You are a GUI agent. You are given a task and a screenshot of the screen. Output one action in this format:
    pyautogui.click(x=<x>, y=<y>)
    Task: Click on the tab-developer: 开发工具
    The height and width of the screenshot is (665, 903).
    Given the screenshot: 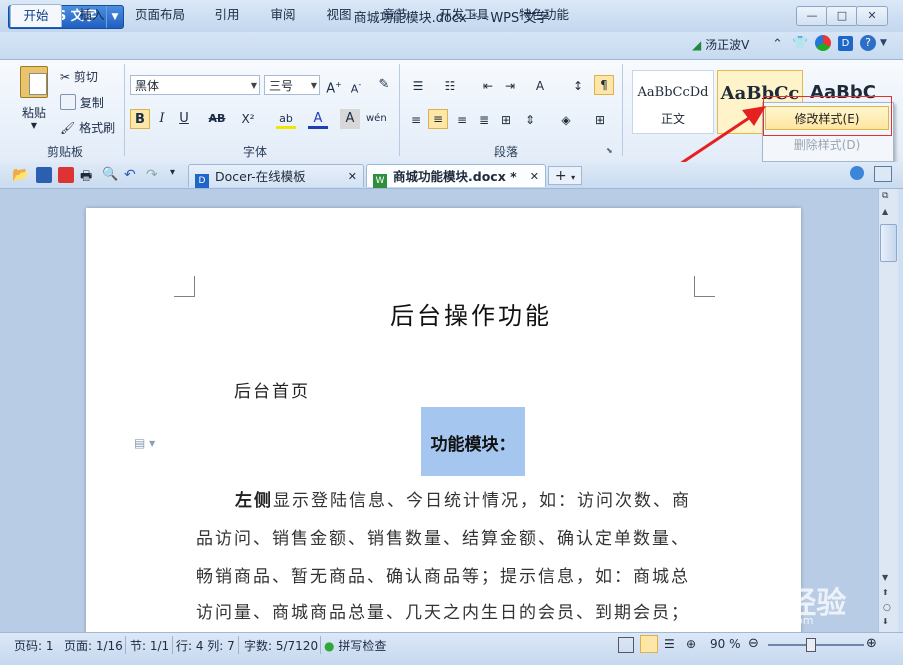 What is the action you would take?
    pyautogui.click(x=464, y=15)
    